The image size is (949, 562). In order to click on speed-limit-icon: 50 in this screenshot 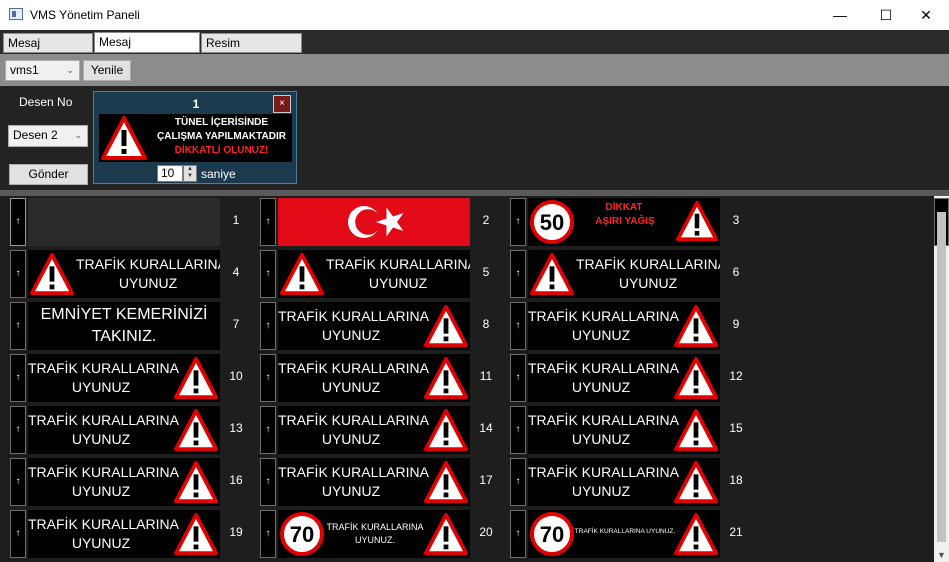, I will do `click(552, 222)`.